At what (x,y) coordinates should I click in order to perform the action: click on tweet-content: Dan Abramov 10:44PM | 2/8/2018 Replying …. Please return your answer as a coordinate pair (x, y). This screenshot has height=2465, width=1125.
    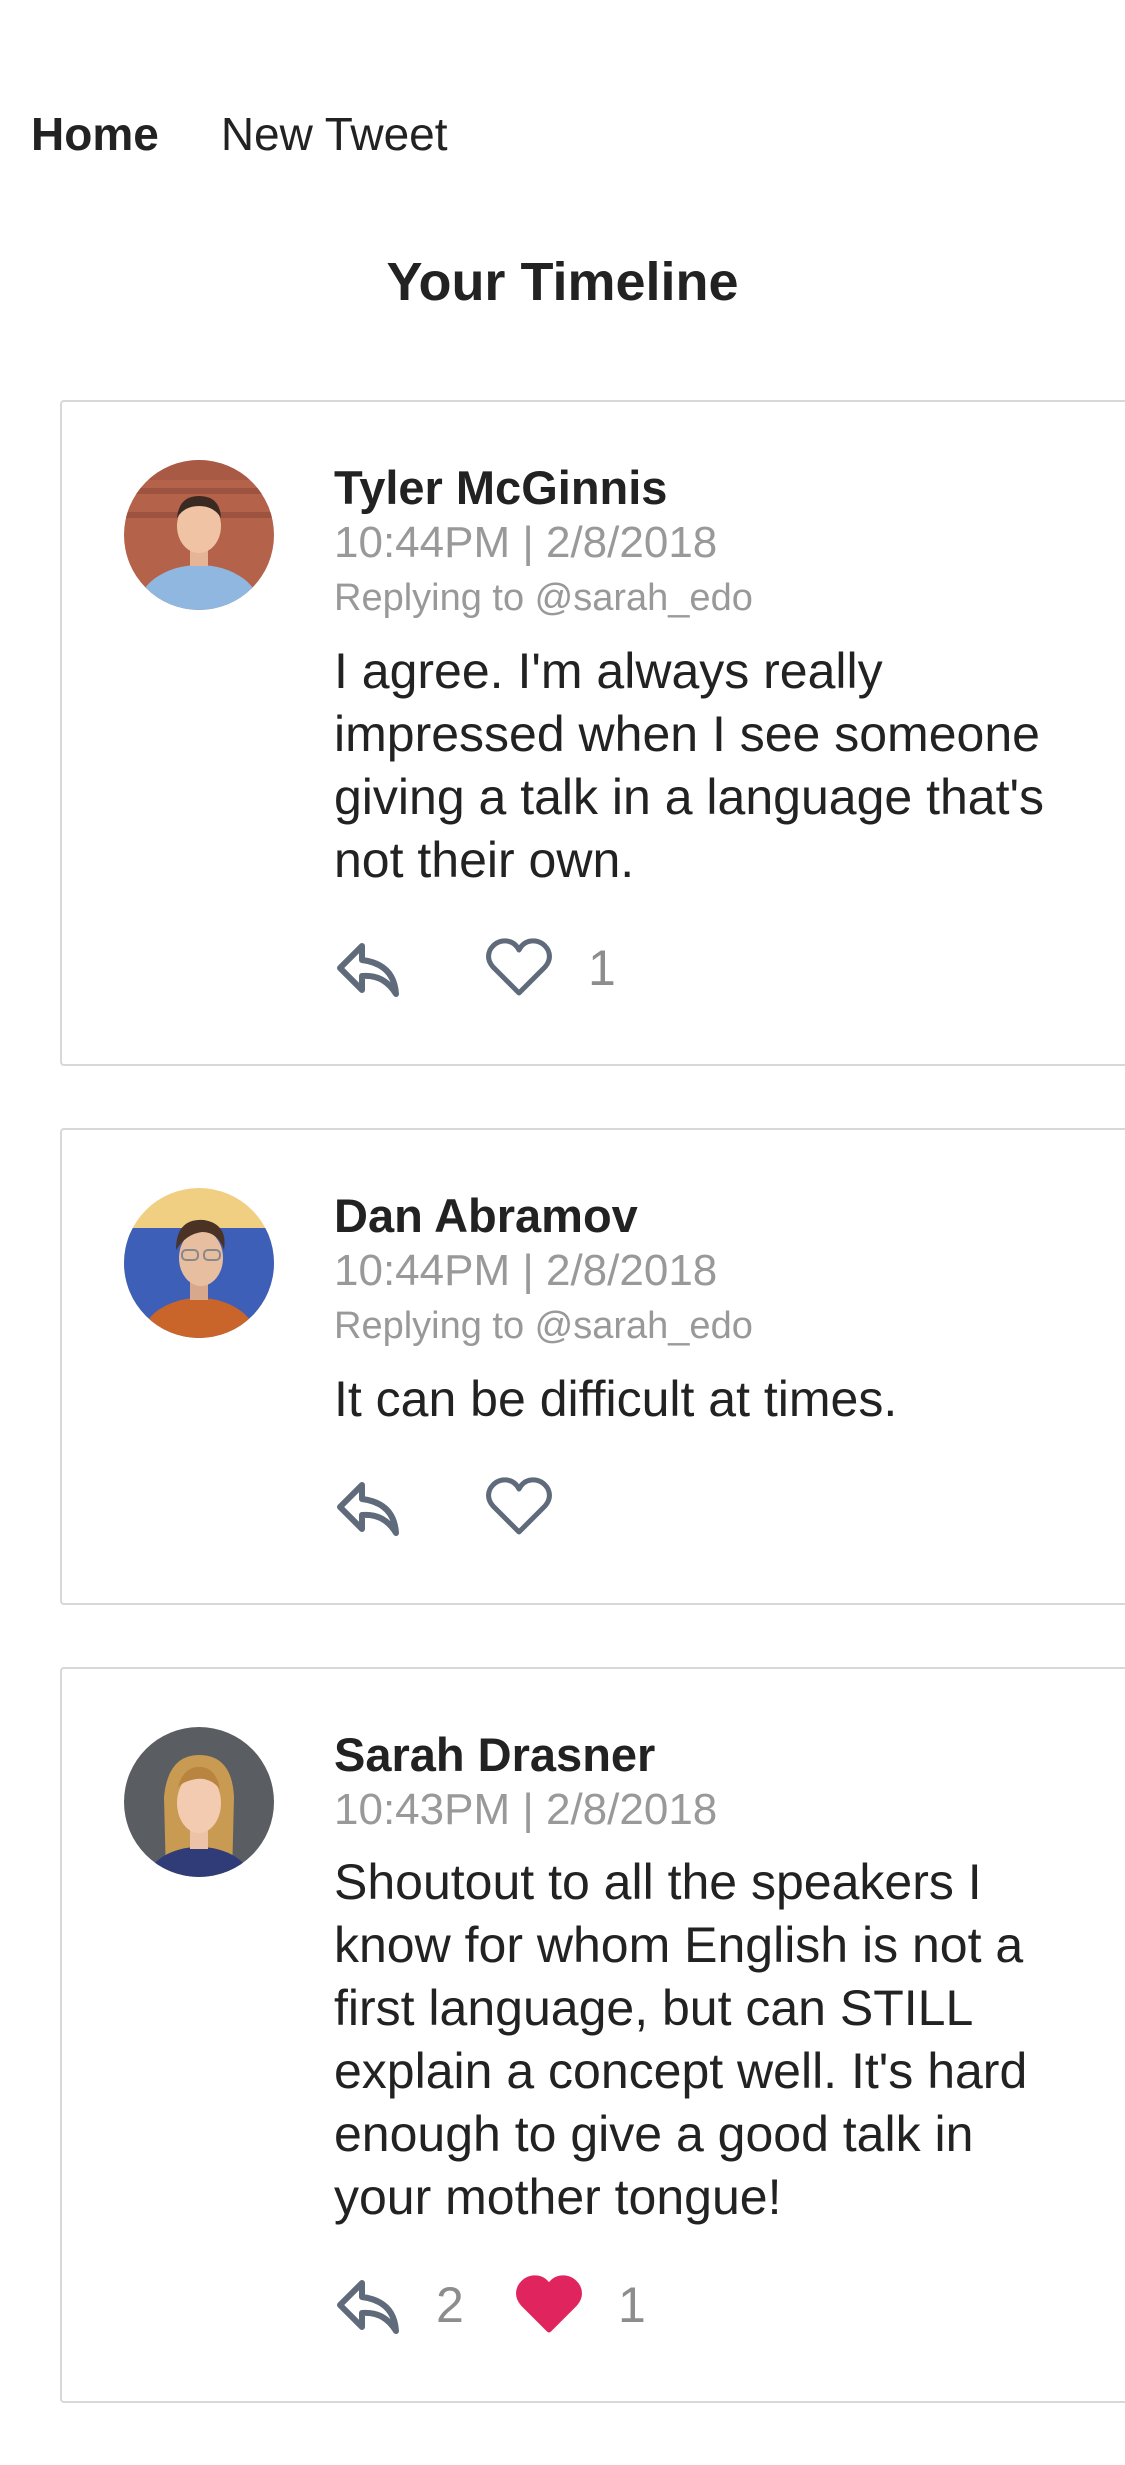
    Looking at the image, I should click on (694, 1367).